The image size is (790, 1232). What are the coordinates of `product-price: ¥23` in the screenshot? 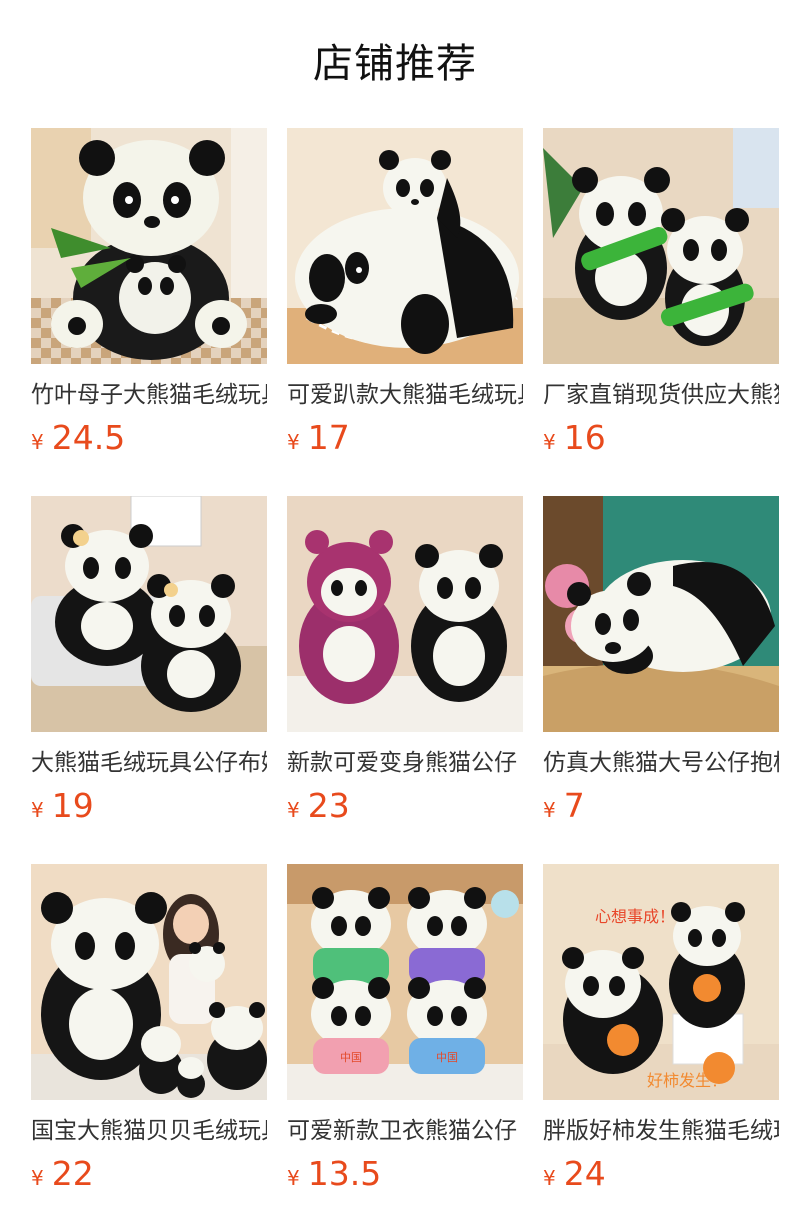 It's located at (318, 806).